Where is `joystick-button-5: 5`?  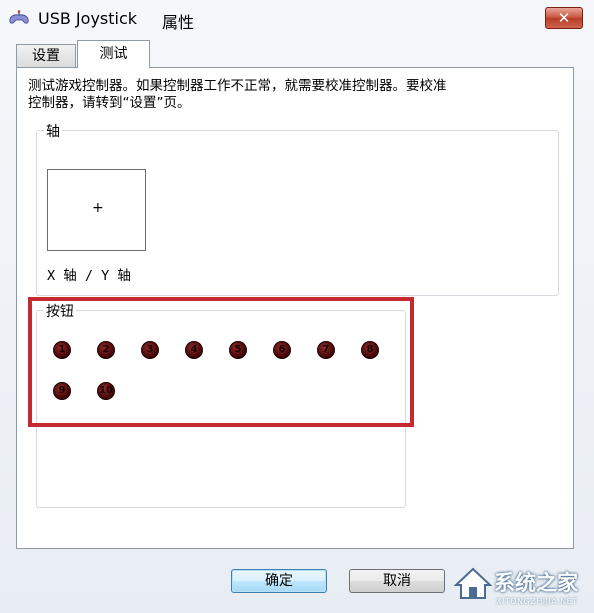
joystick-button-5: 5 is located at coordinates (238, 350).